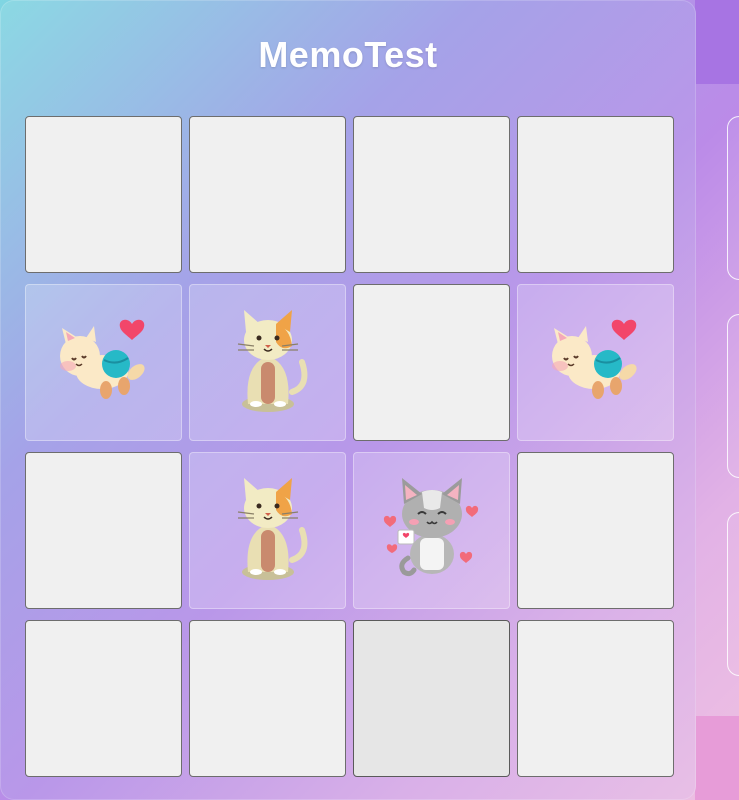  I want to click on game-title: MemoTest, so click(348, 54).